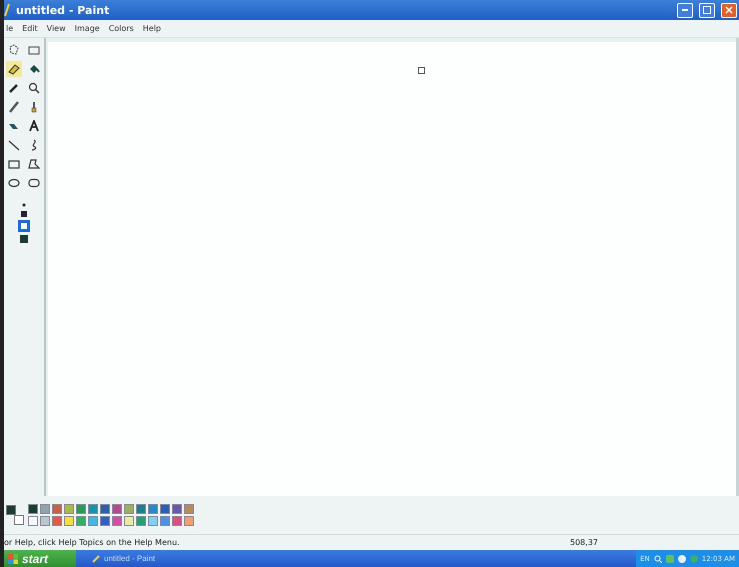 The width and height of the screenshot is (739, 567). What do you see at coordinates (14, 50) in the screenshot?
I see `free-select-icon` at bounding box center [14, 50].